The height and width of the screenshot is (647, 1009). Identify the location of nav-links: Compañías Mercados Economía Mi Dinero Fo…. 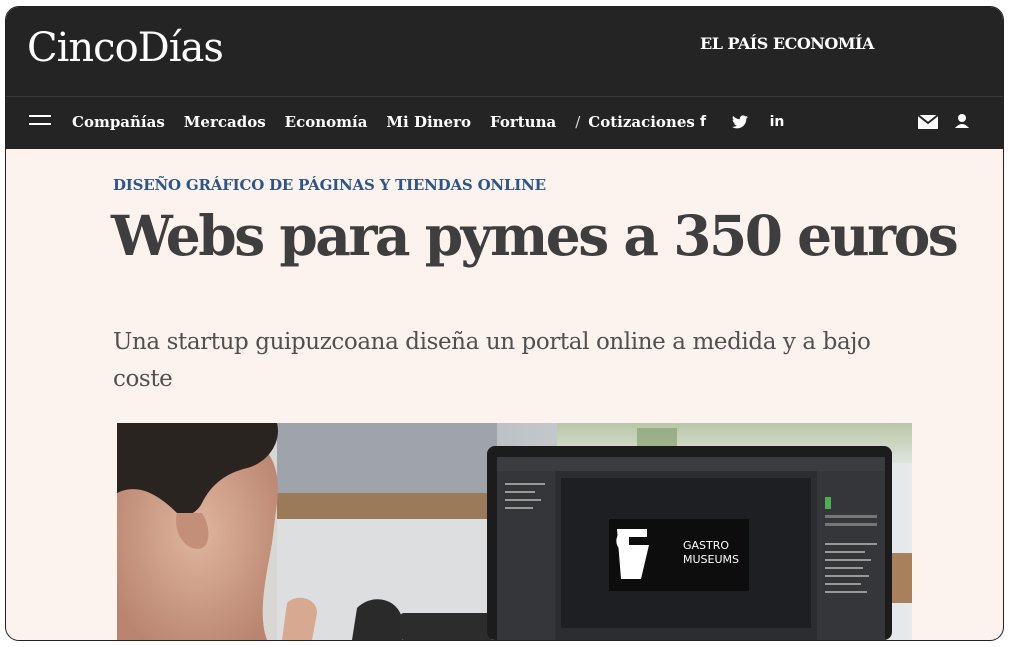
(393, 122).